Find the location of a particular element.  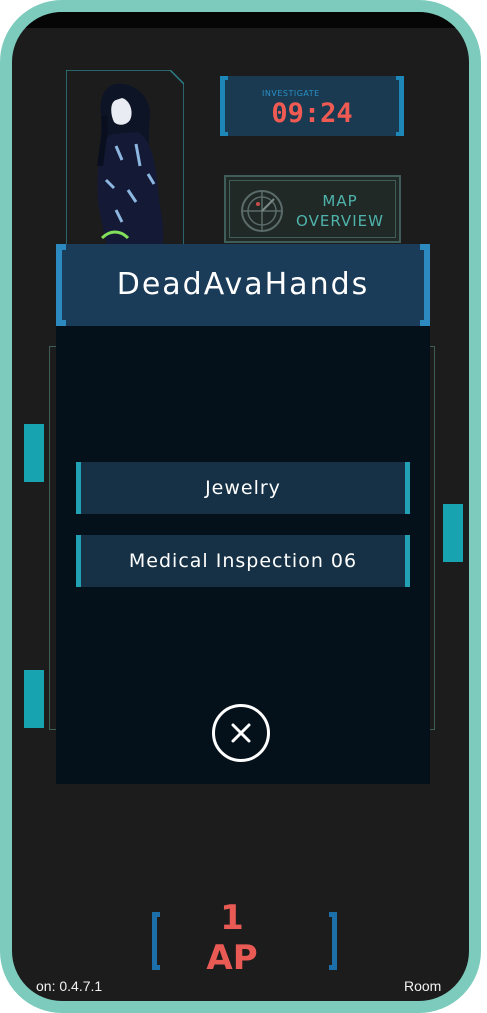

action-points: 1 AP is located at coordinates (232, 938).